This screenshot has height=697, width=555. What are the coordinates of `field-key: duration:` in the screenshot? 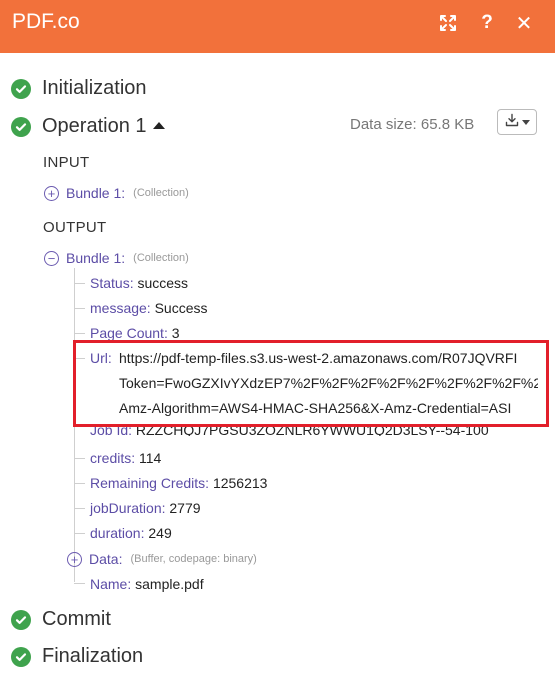 It's located at (117, 533).